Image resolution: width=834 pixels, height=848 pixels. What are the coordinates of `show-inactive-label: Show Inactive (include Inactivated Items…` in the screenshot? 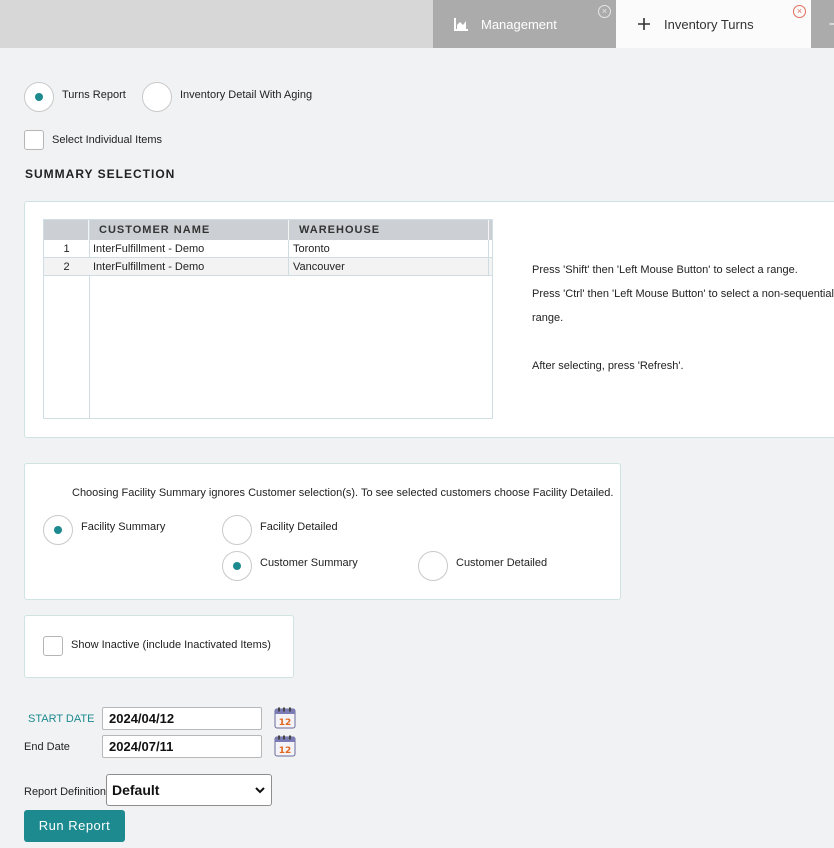 It's located at (171, 645).